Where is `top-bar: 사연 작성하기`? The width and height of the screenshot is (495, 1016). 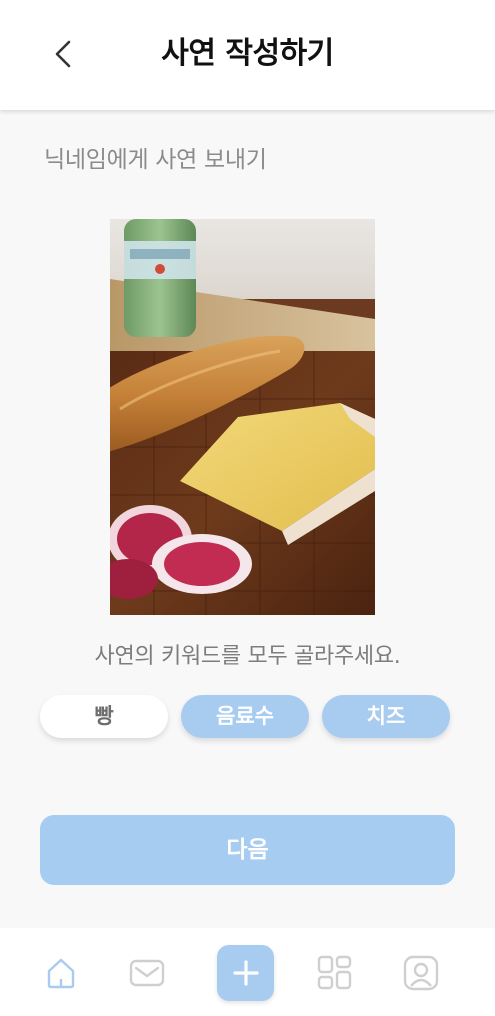
top-bar: 사연 작성하기 is located at coordinates (247, 55).